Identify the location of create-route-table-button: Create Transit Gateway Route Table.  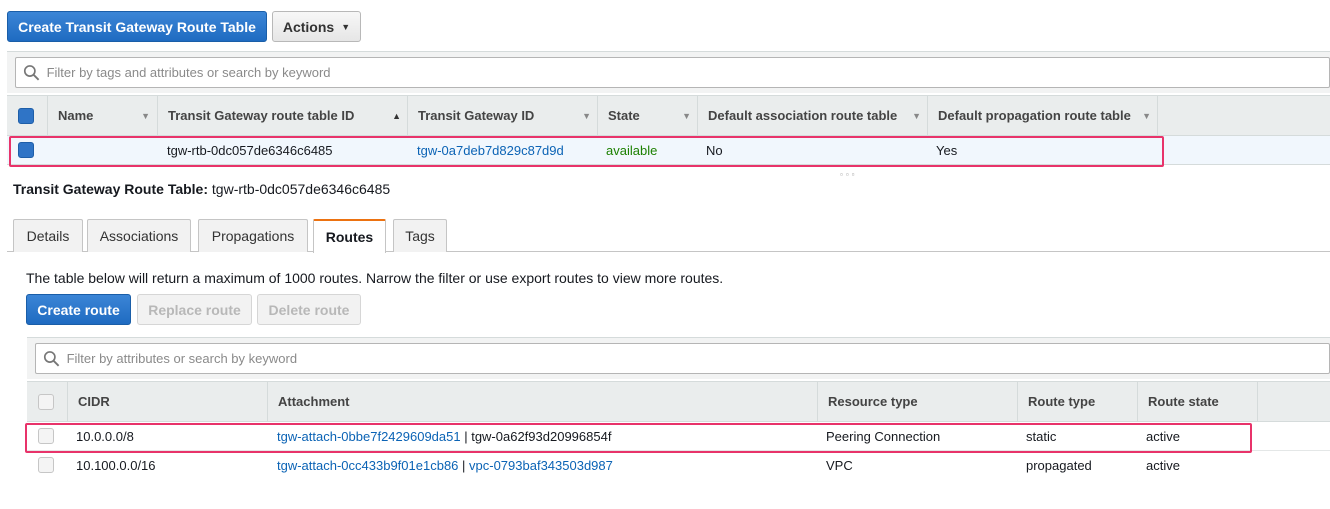
(137, 26).